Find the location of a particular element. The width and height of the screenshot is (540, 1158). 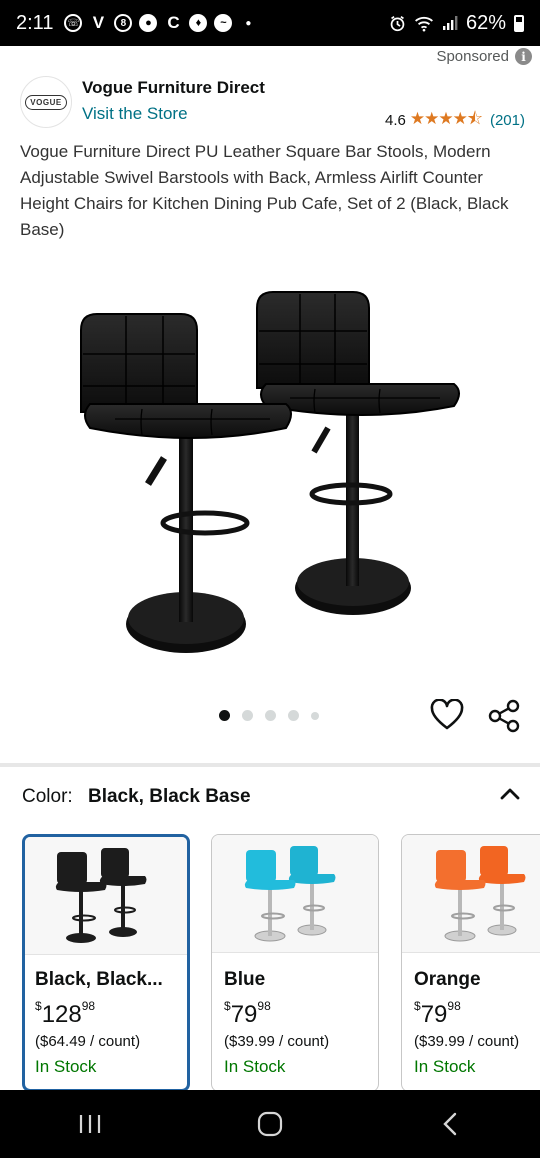

signal-icon is located at coordinates (450, 23).